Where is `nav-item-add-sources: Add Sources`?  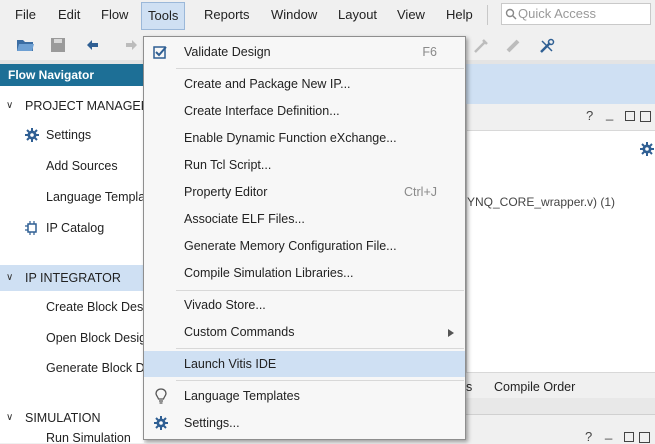 nav-item-add-sources: Add Sources is located at coordinates (72, 166).